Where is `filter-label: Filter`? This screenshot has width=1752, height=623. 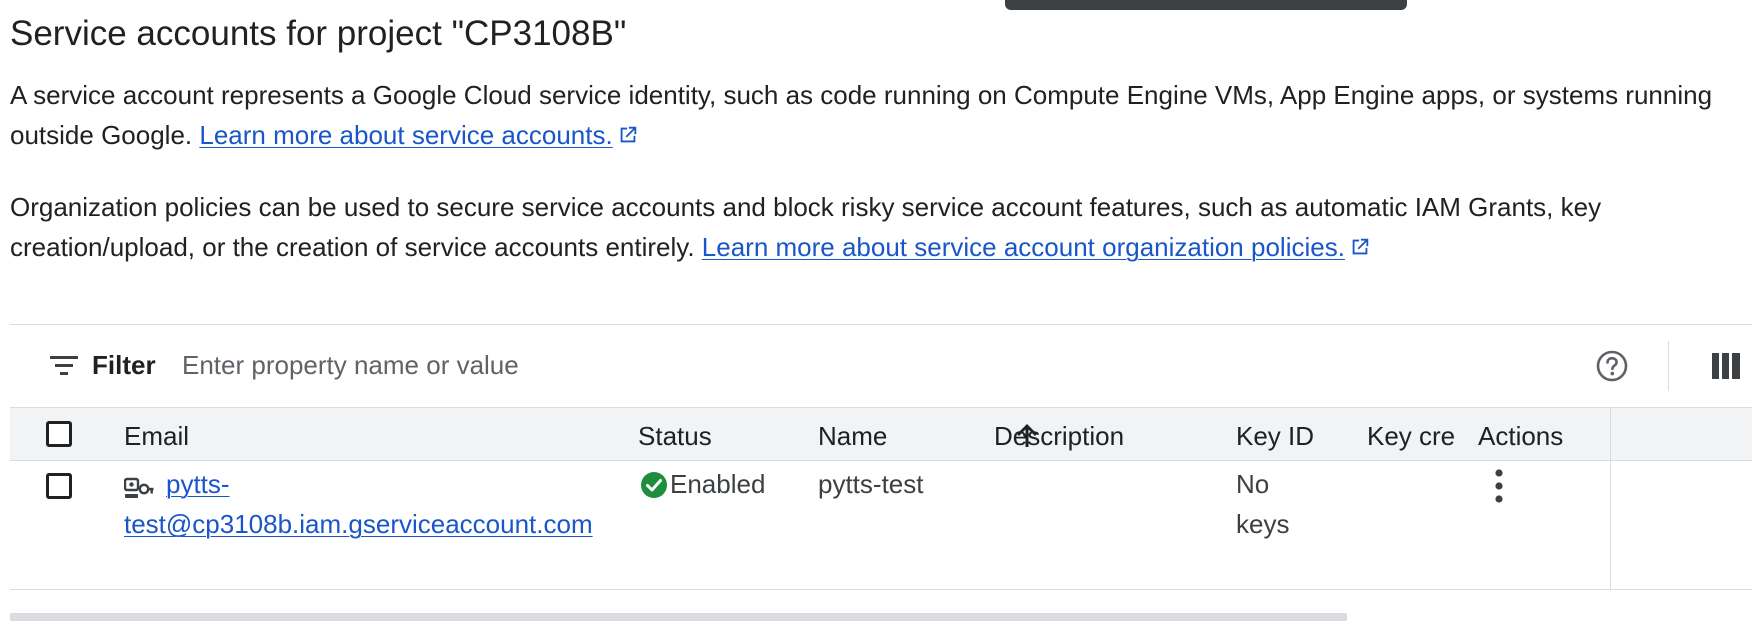 filter-label: Filter is located at coordinates (124, 365).